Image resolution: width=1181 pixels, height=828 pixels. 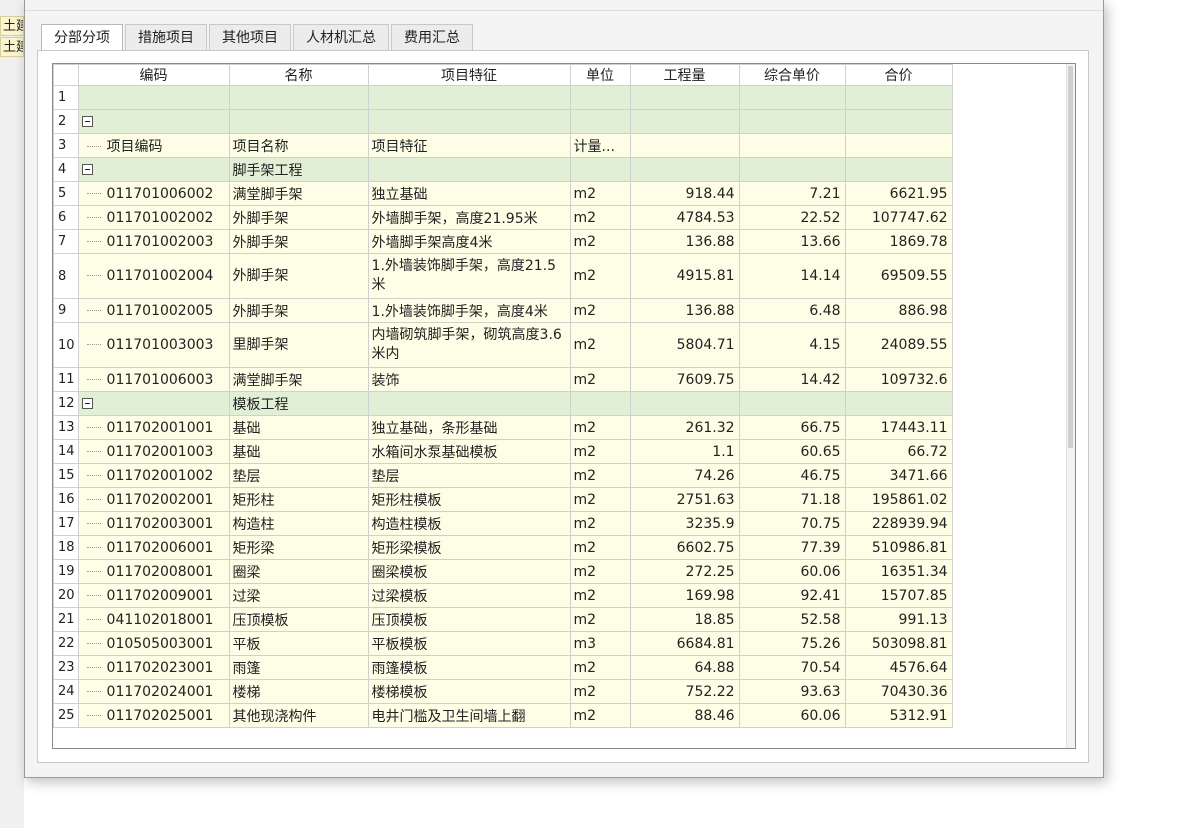 I want to click on cell-feature: 水箱间水泵基础模板, so click(x=469, y=451).